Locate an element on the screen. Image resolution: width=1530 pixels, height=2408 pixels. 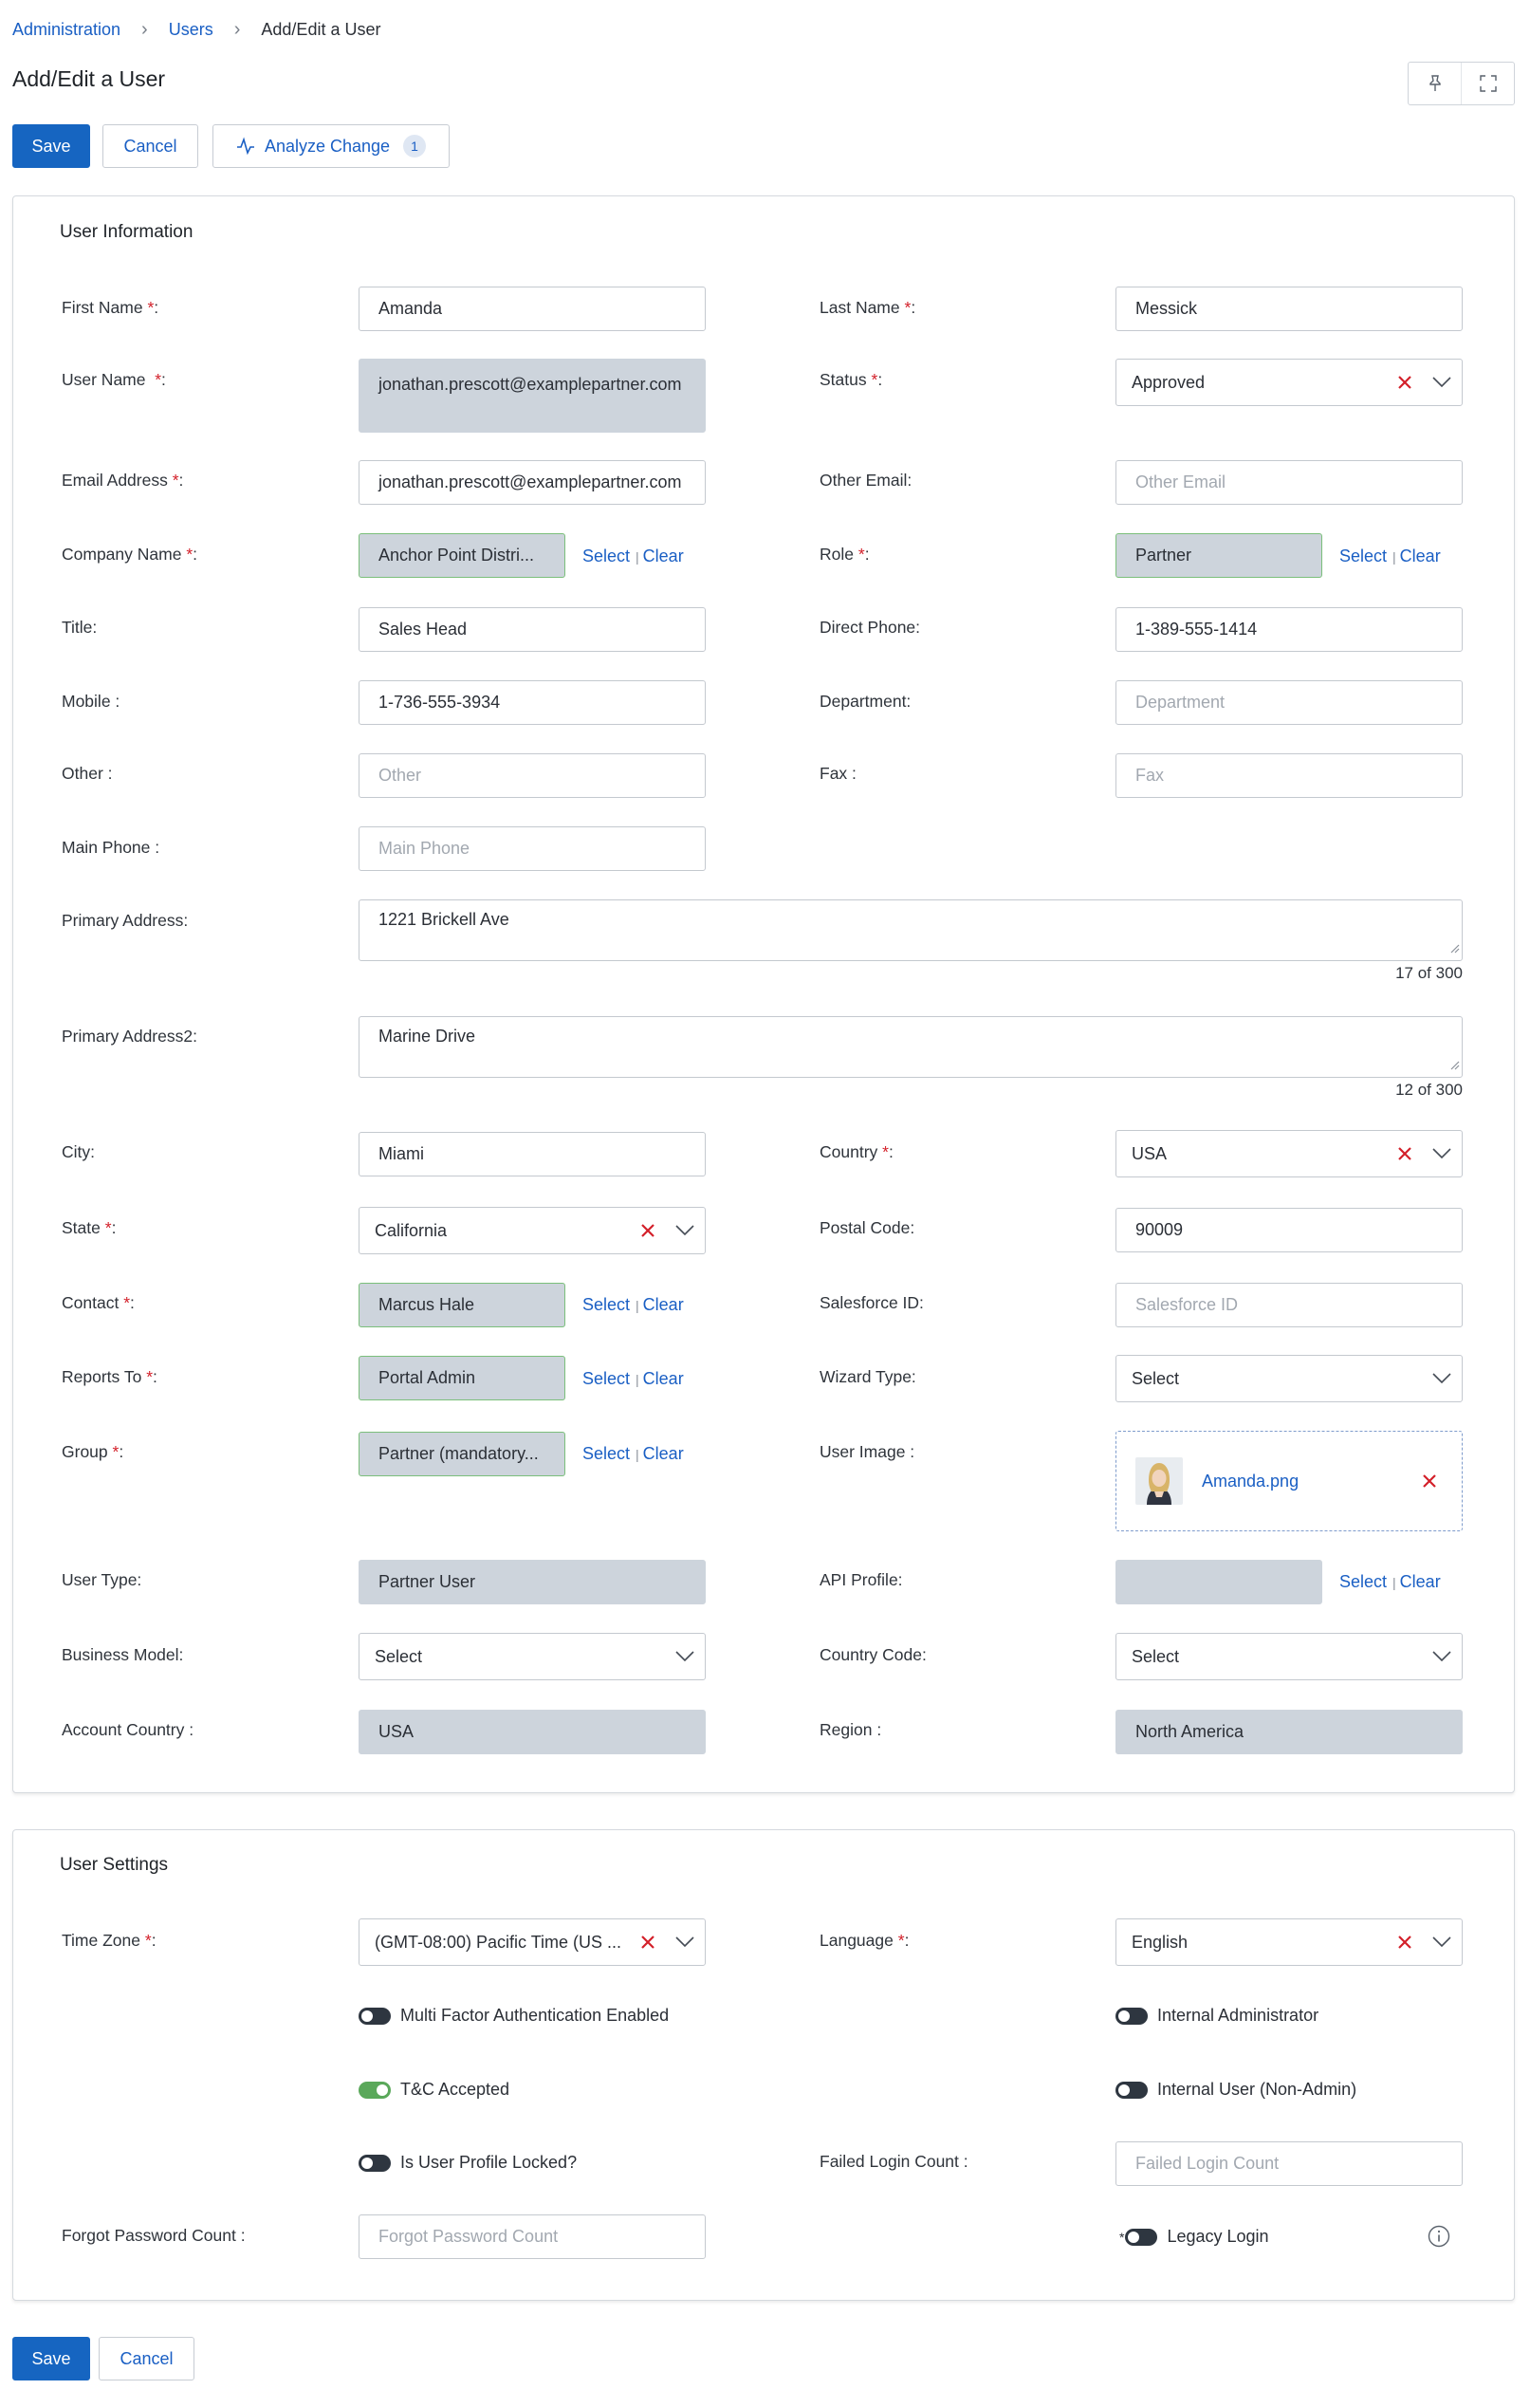
primary-address-textarea: 1221 Brickell Ave is located at coordinates (911, 930).